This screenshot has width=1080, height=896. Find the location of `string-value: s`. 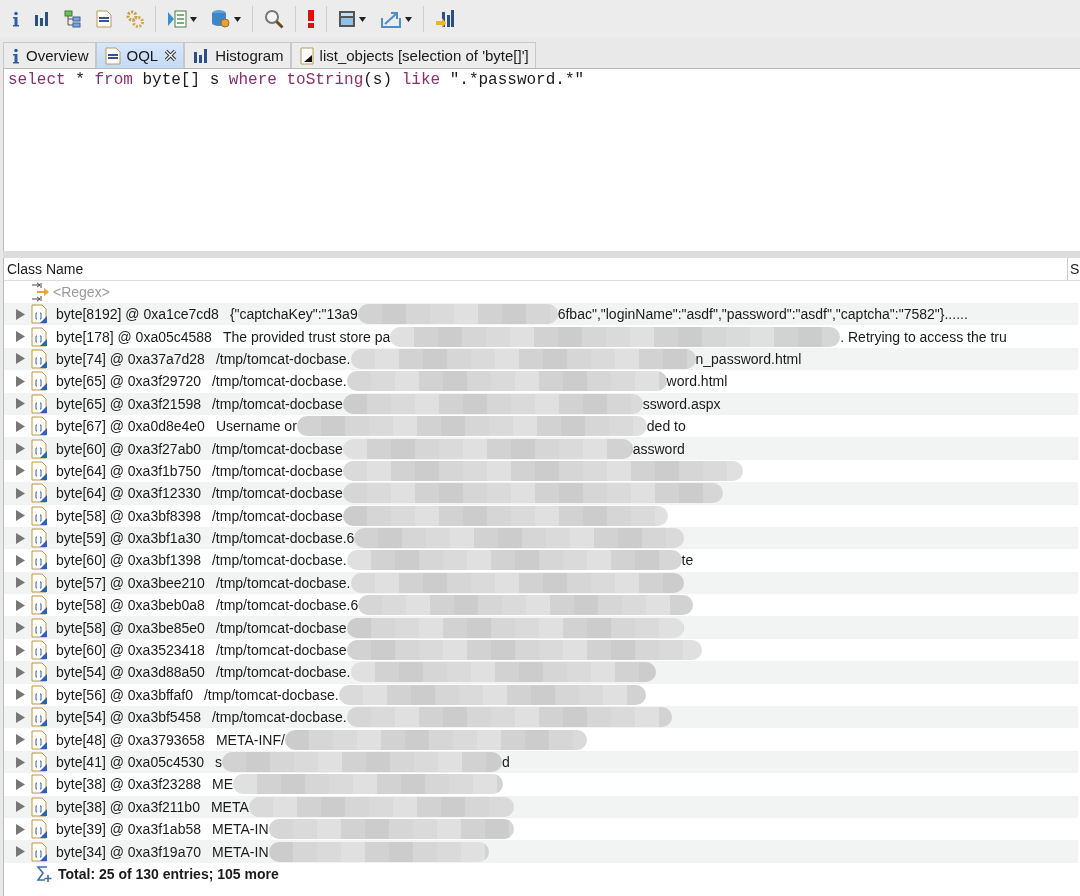

string-value: s is located at coordinates (219, 762).